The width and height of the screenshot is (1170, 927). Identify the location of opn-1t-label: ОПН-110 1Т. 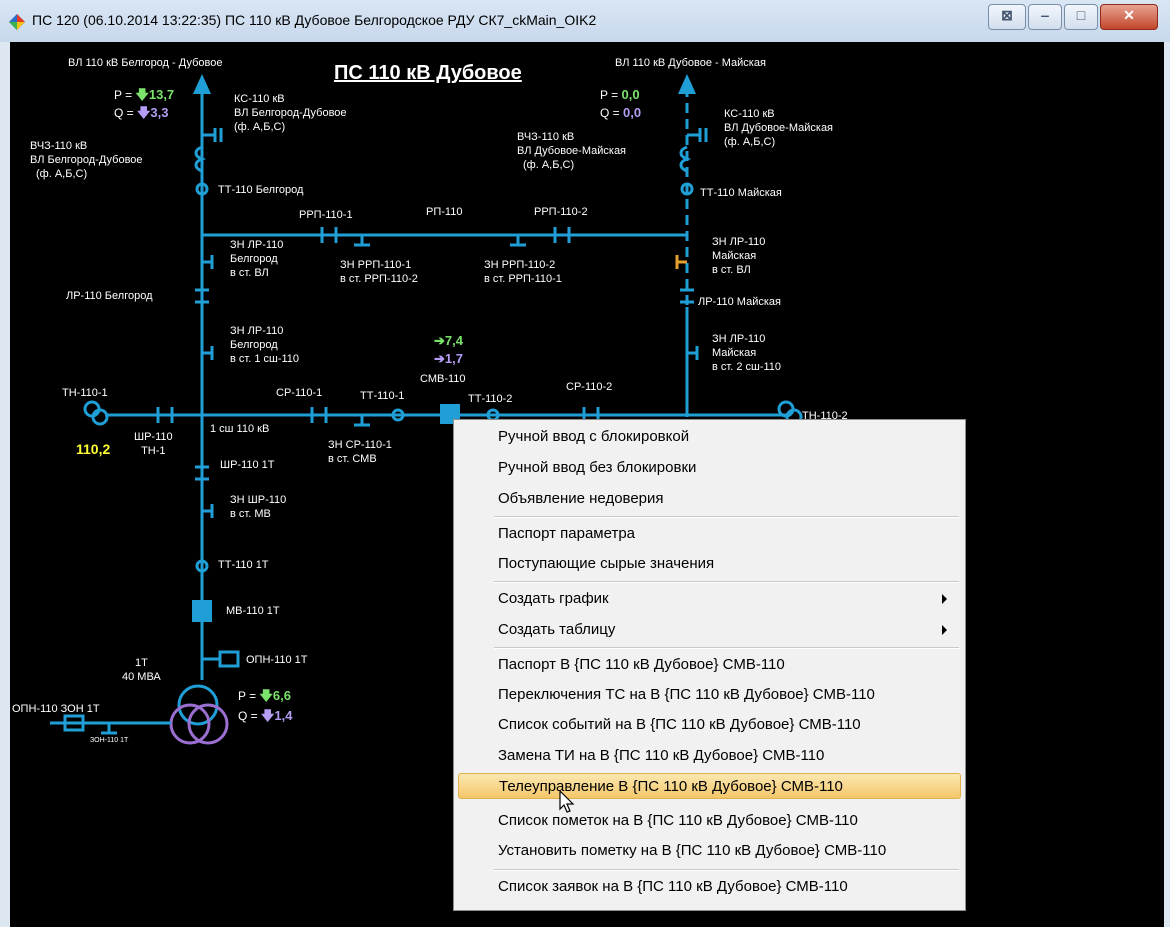
(277, 660).